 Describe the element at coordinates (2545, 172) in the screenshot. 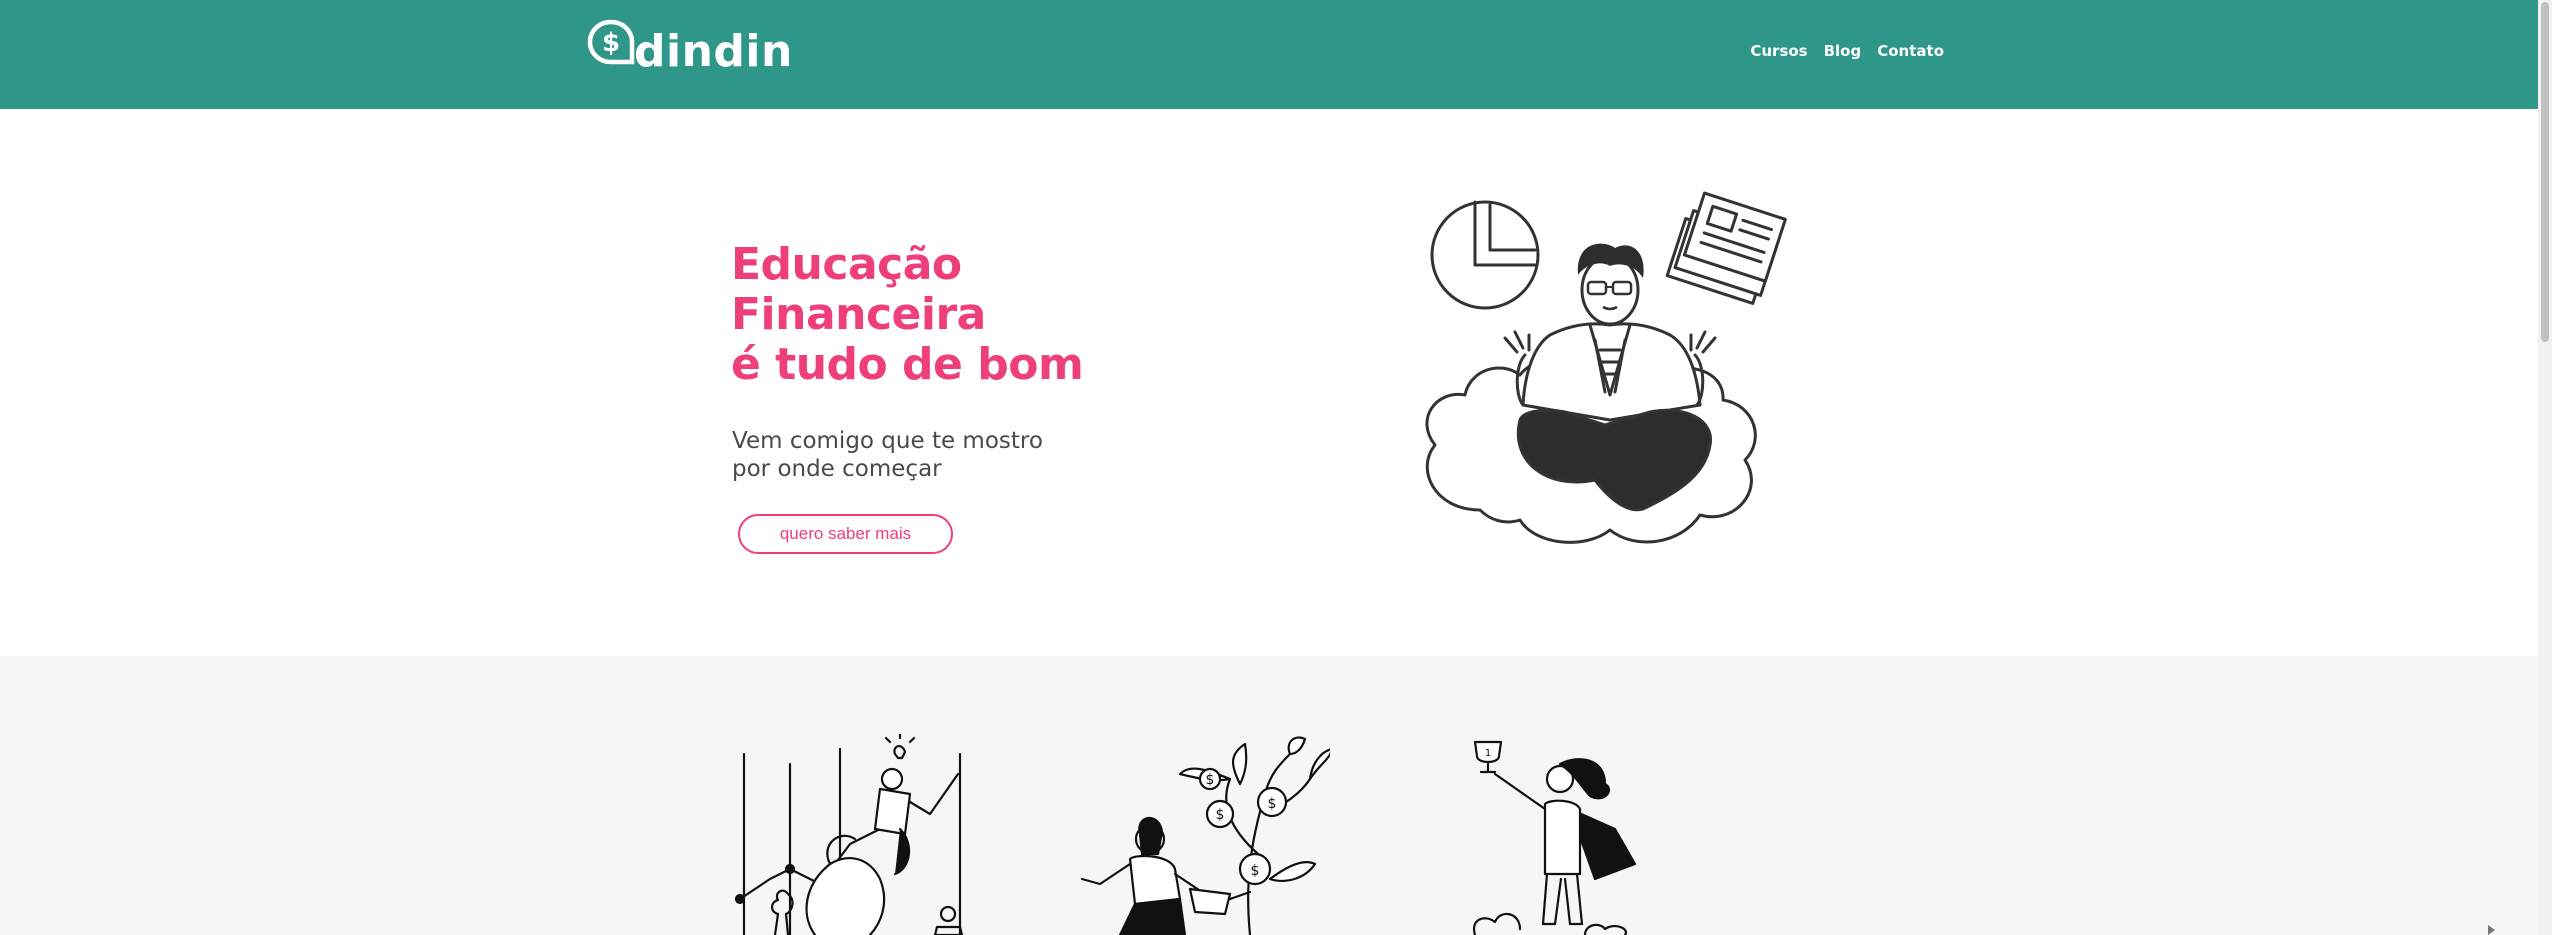

I see `scrollbar-thumb` at that location.